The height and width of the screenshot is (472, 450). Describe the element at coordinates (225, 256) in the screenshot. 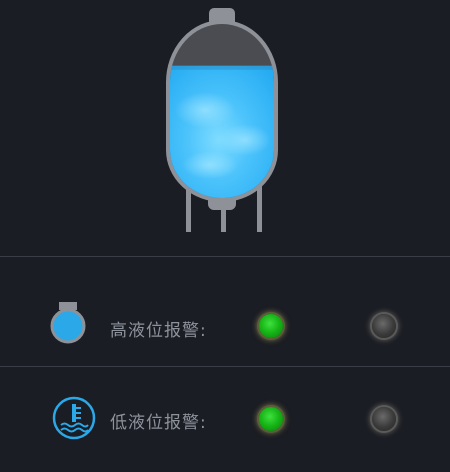

I see `divider-top` at that location.